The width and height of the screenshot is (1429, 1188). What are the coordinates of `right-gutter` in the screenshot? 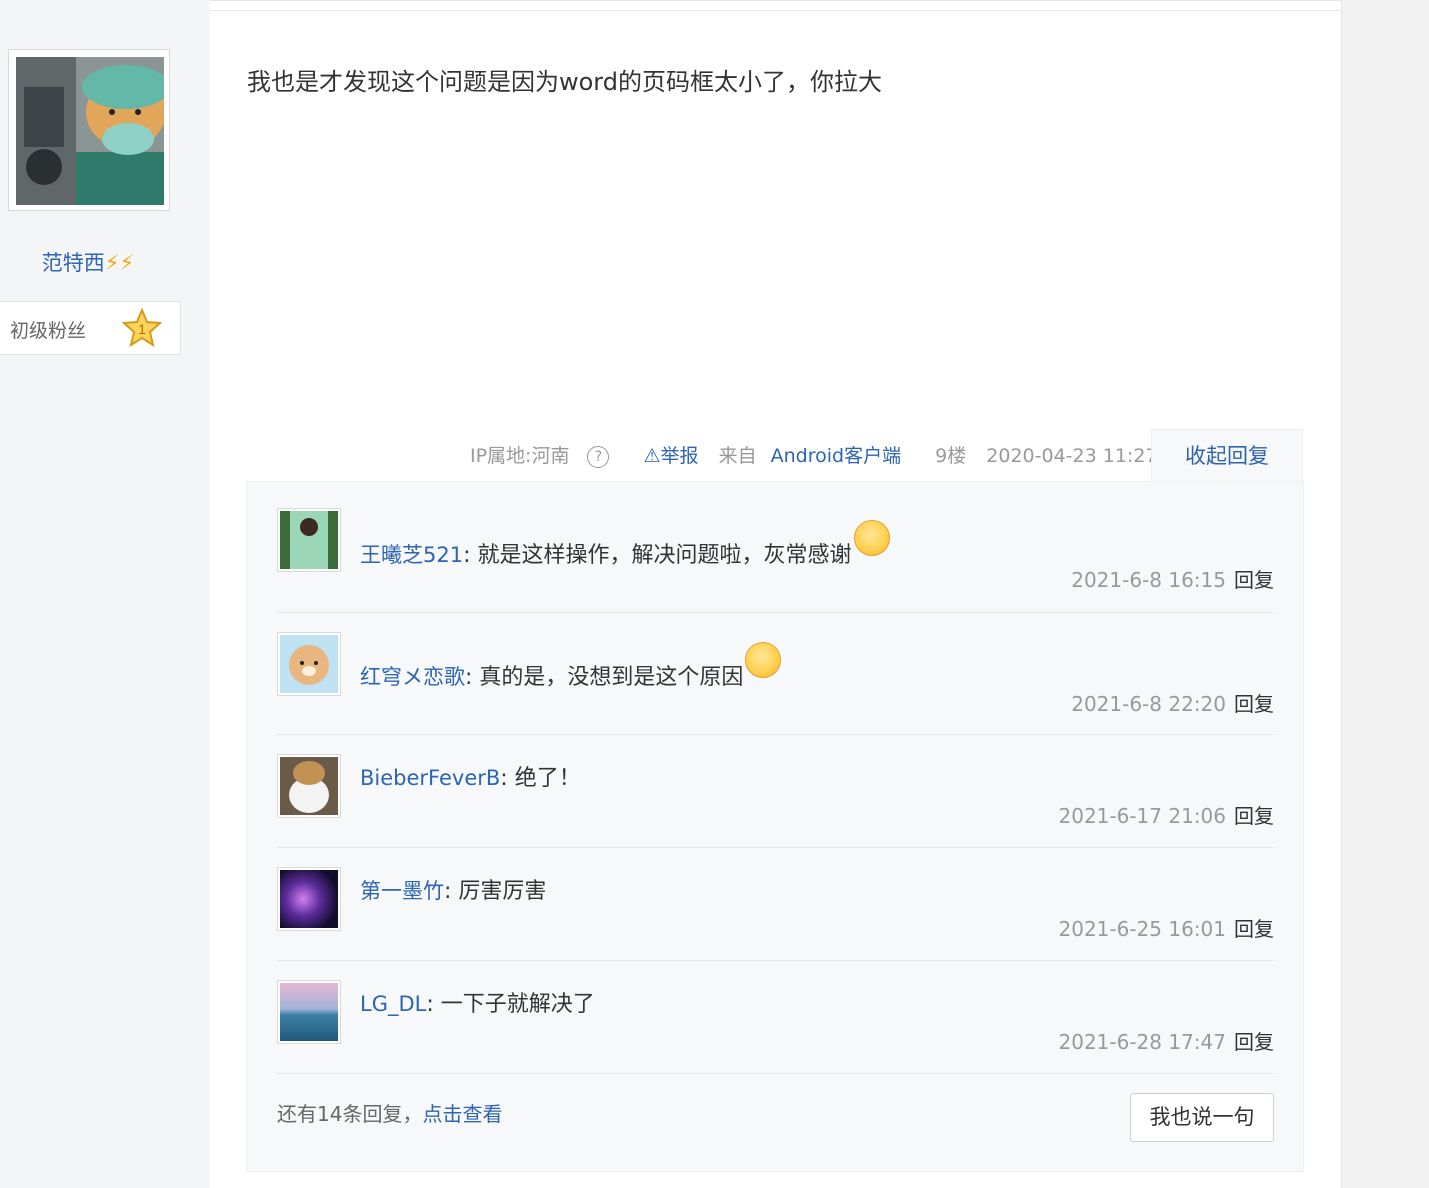 It's located at (1385, 594).